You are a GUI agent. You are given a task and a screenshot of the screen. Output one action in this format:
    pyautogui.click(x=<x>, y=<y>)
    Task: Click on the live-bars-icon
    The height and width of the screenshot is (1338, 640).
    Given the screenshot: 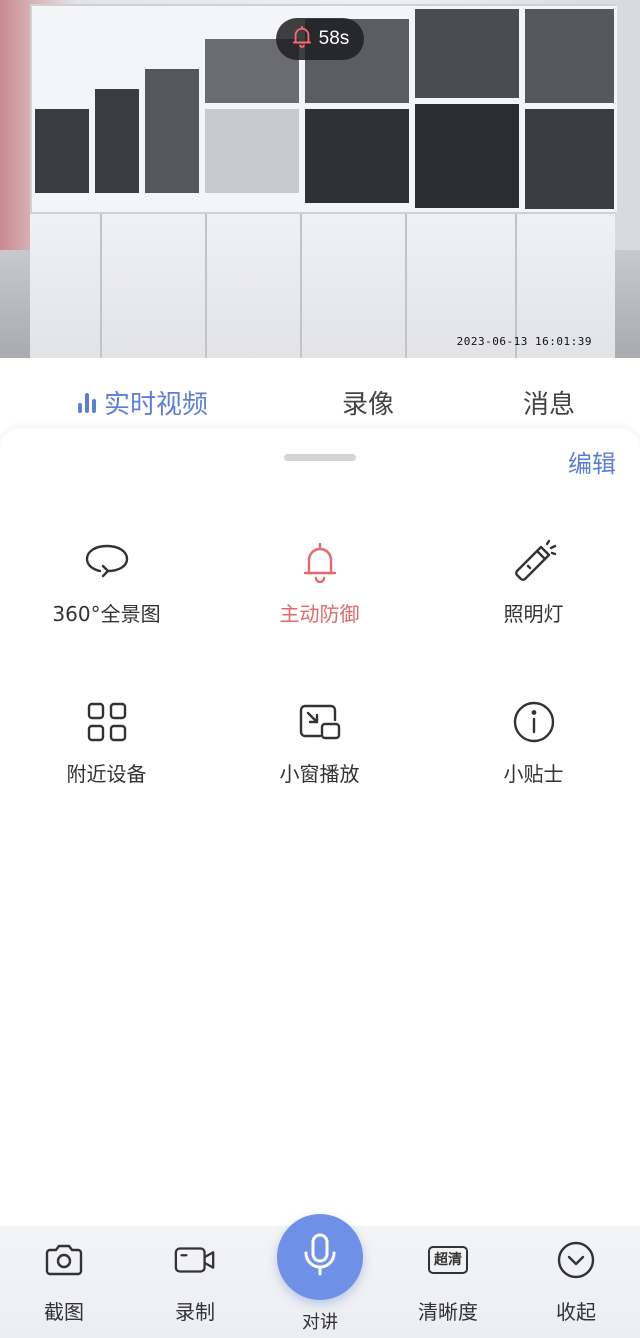 What is the action you would take?
    pyautogui.click(x=87, y=402)
    